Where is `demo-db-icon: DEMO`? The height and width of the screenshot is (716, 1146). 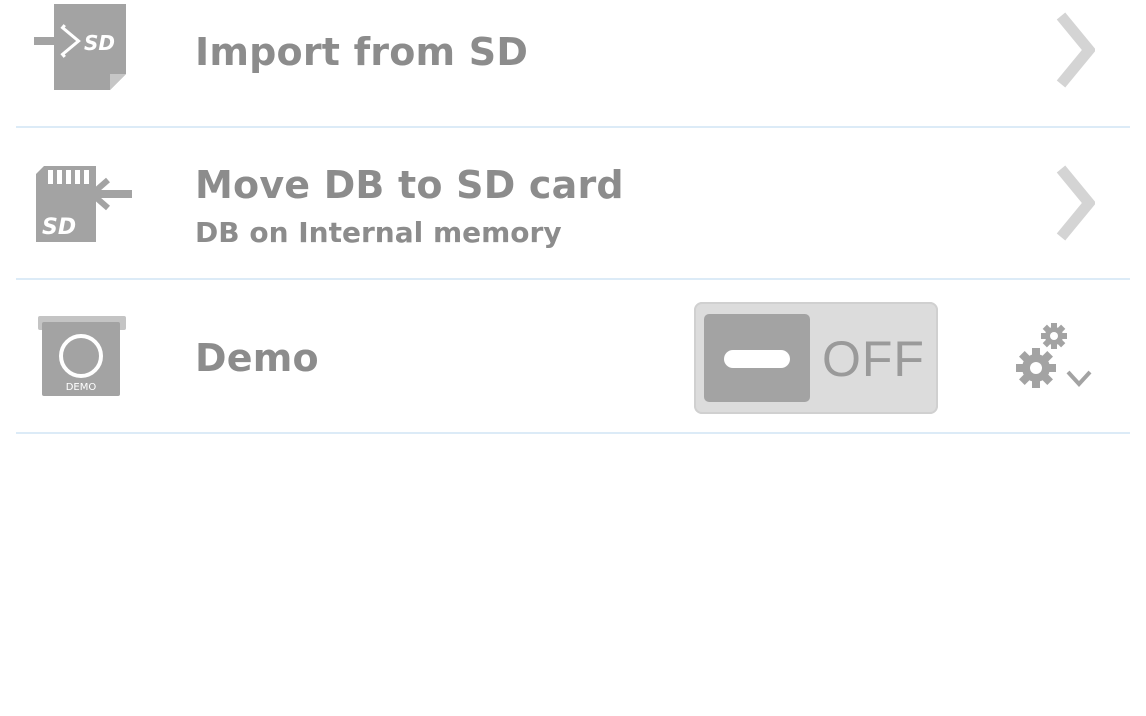 demo-db-icon: DEMO is located at coordinates (82, 357).